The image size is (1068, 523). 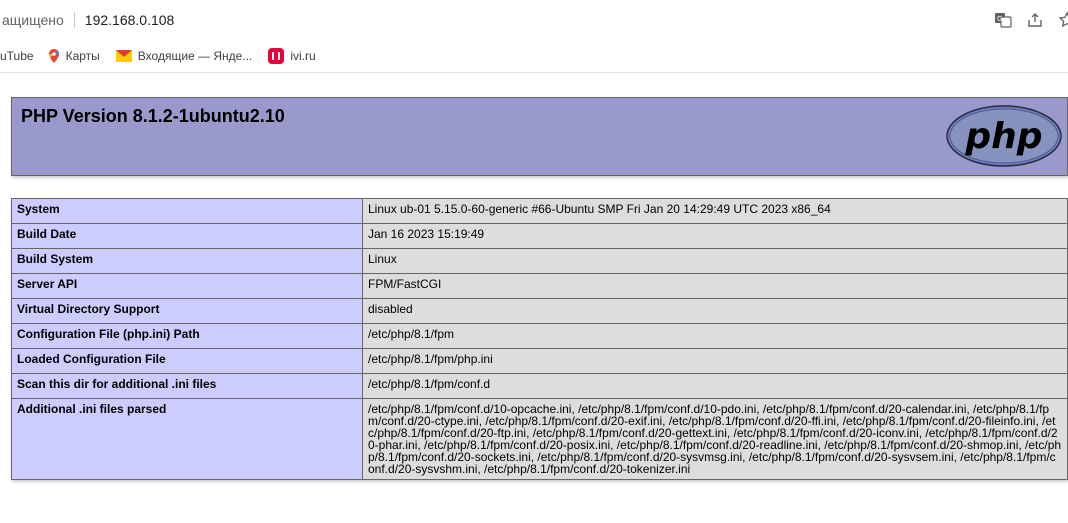 I want to click on row-value: Linux, so click(x=715, y=261).